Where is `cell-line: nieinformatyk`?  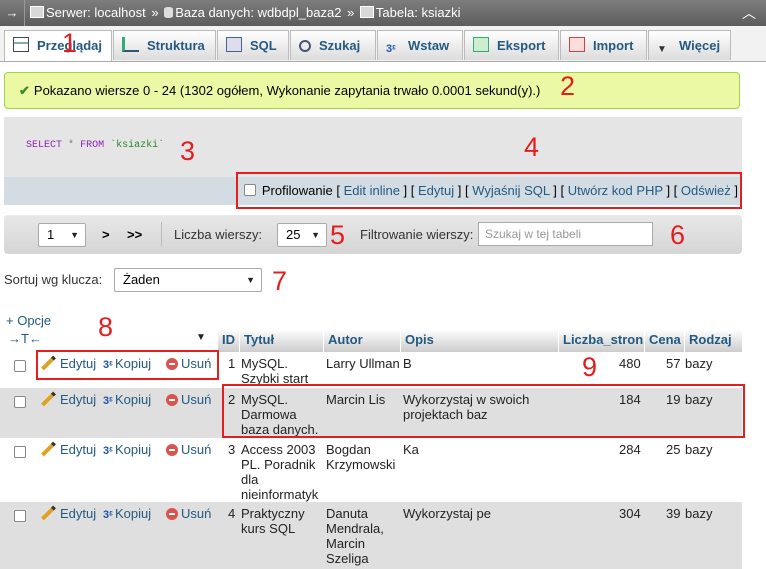 cell-line: nieinformatyk is located at coordinates (280, 494).